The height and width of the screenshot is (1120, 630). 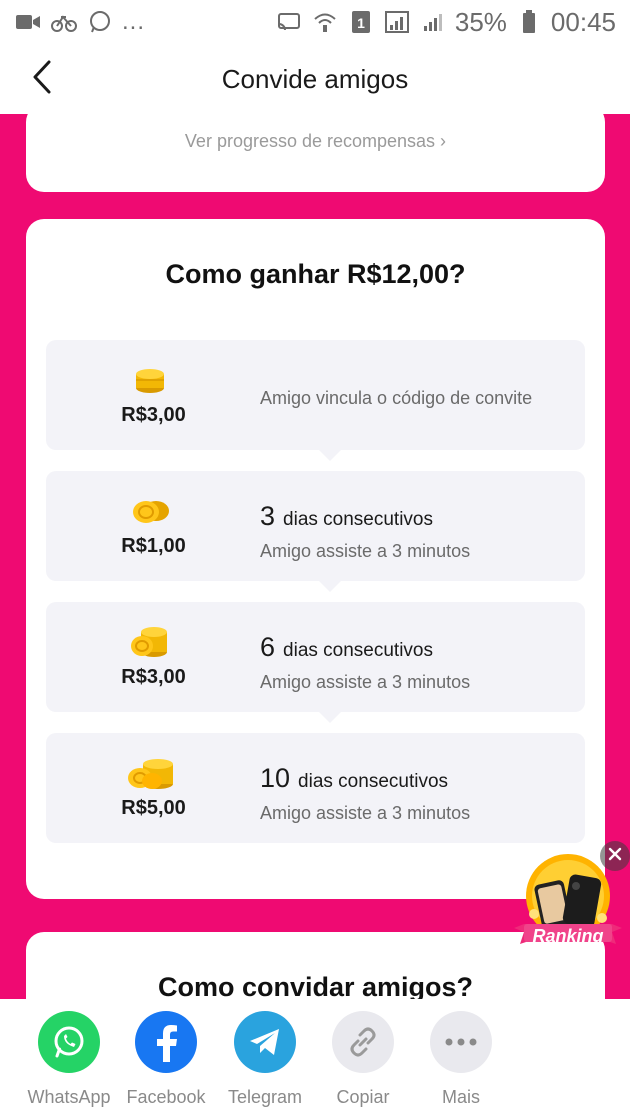 What do you see at coordinates (166, 1042) in the screenshot?
I see `facebook-icon` at bounding box center [166, 1042].